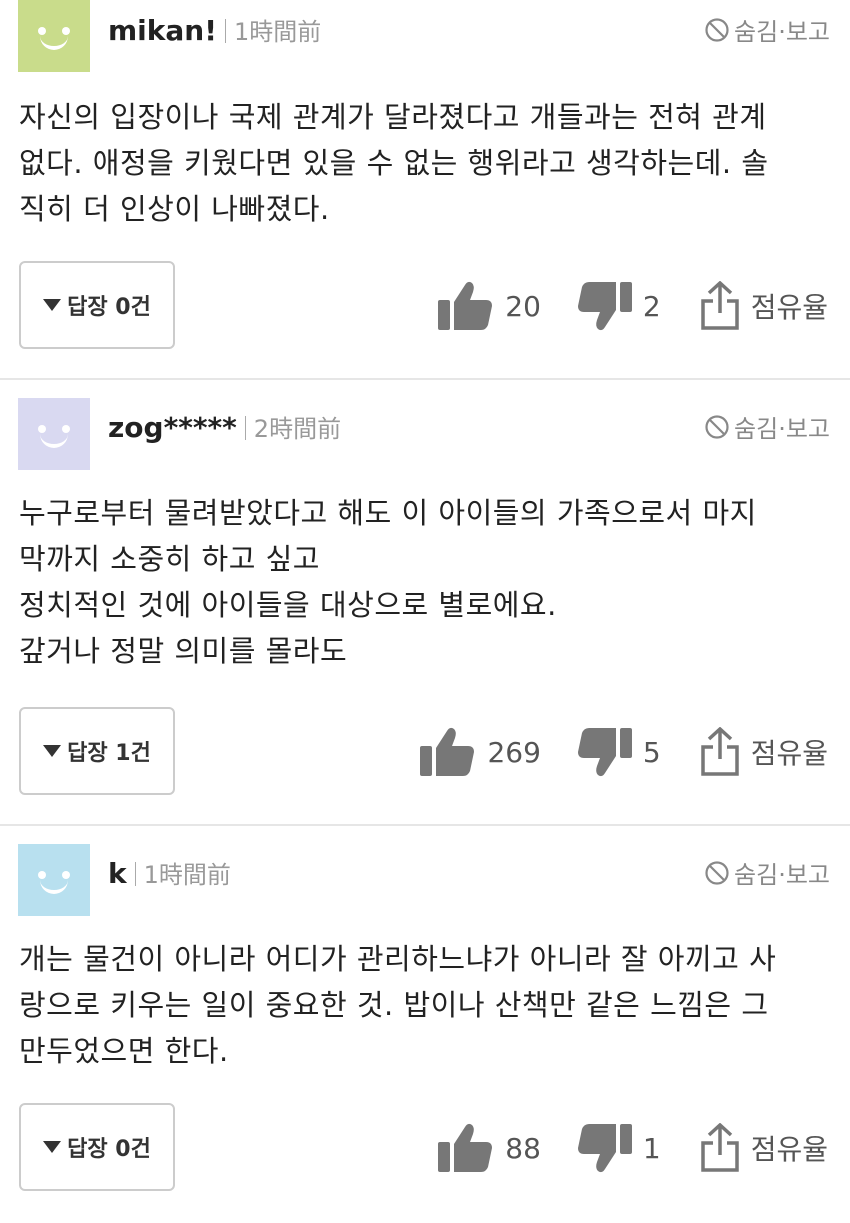  I want to click on username: zog*****, so click(172, 427).